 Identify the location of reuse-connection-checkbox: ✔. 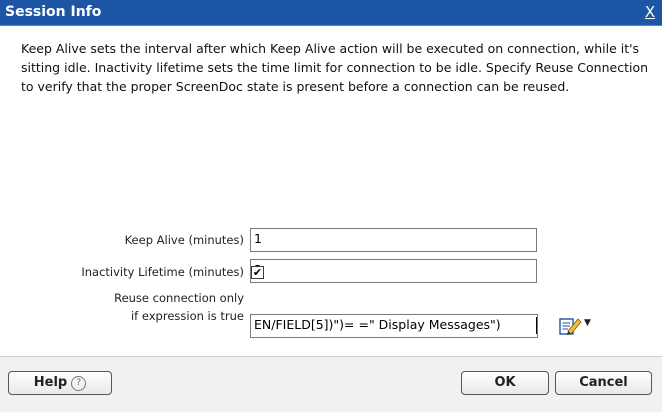
(257, 272).